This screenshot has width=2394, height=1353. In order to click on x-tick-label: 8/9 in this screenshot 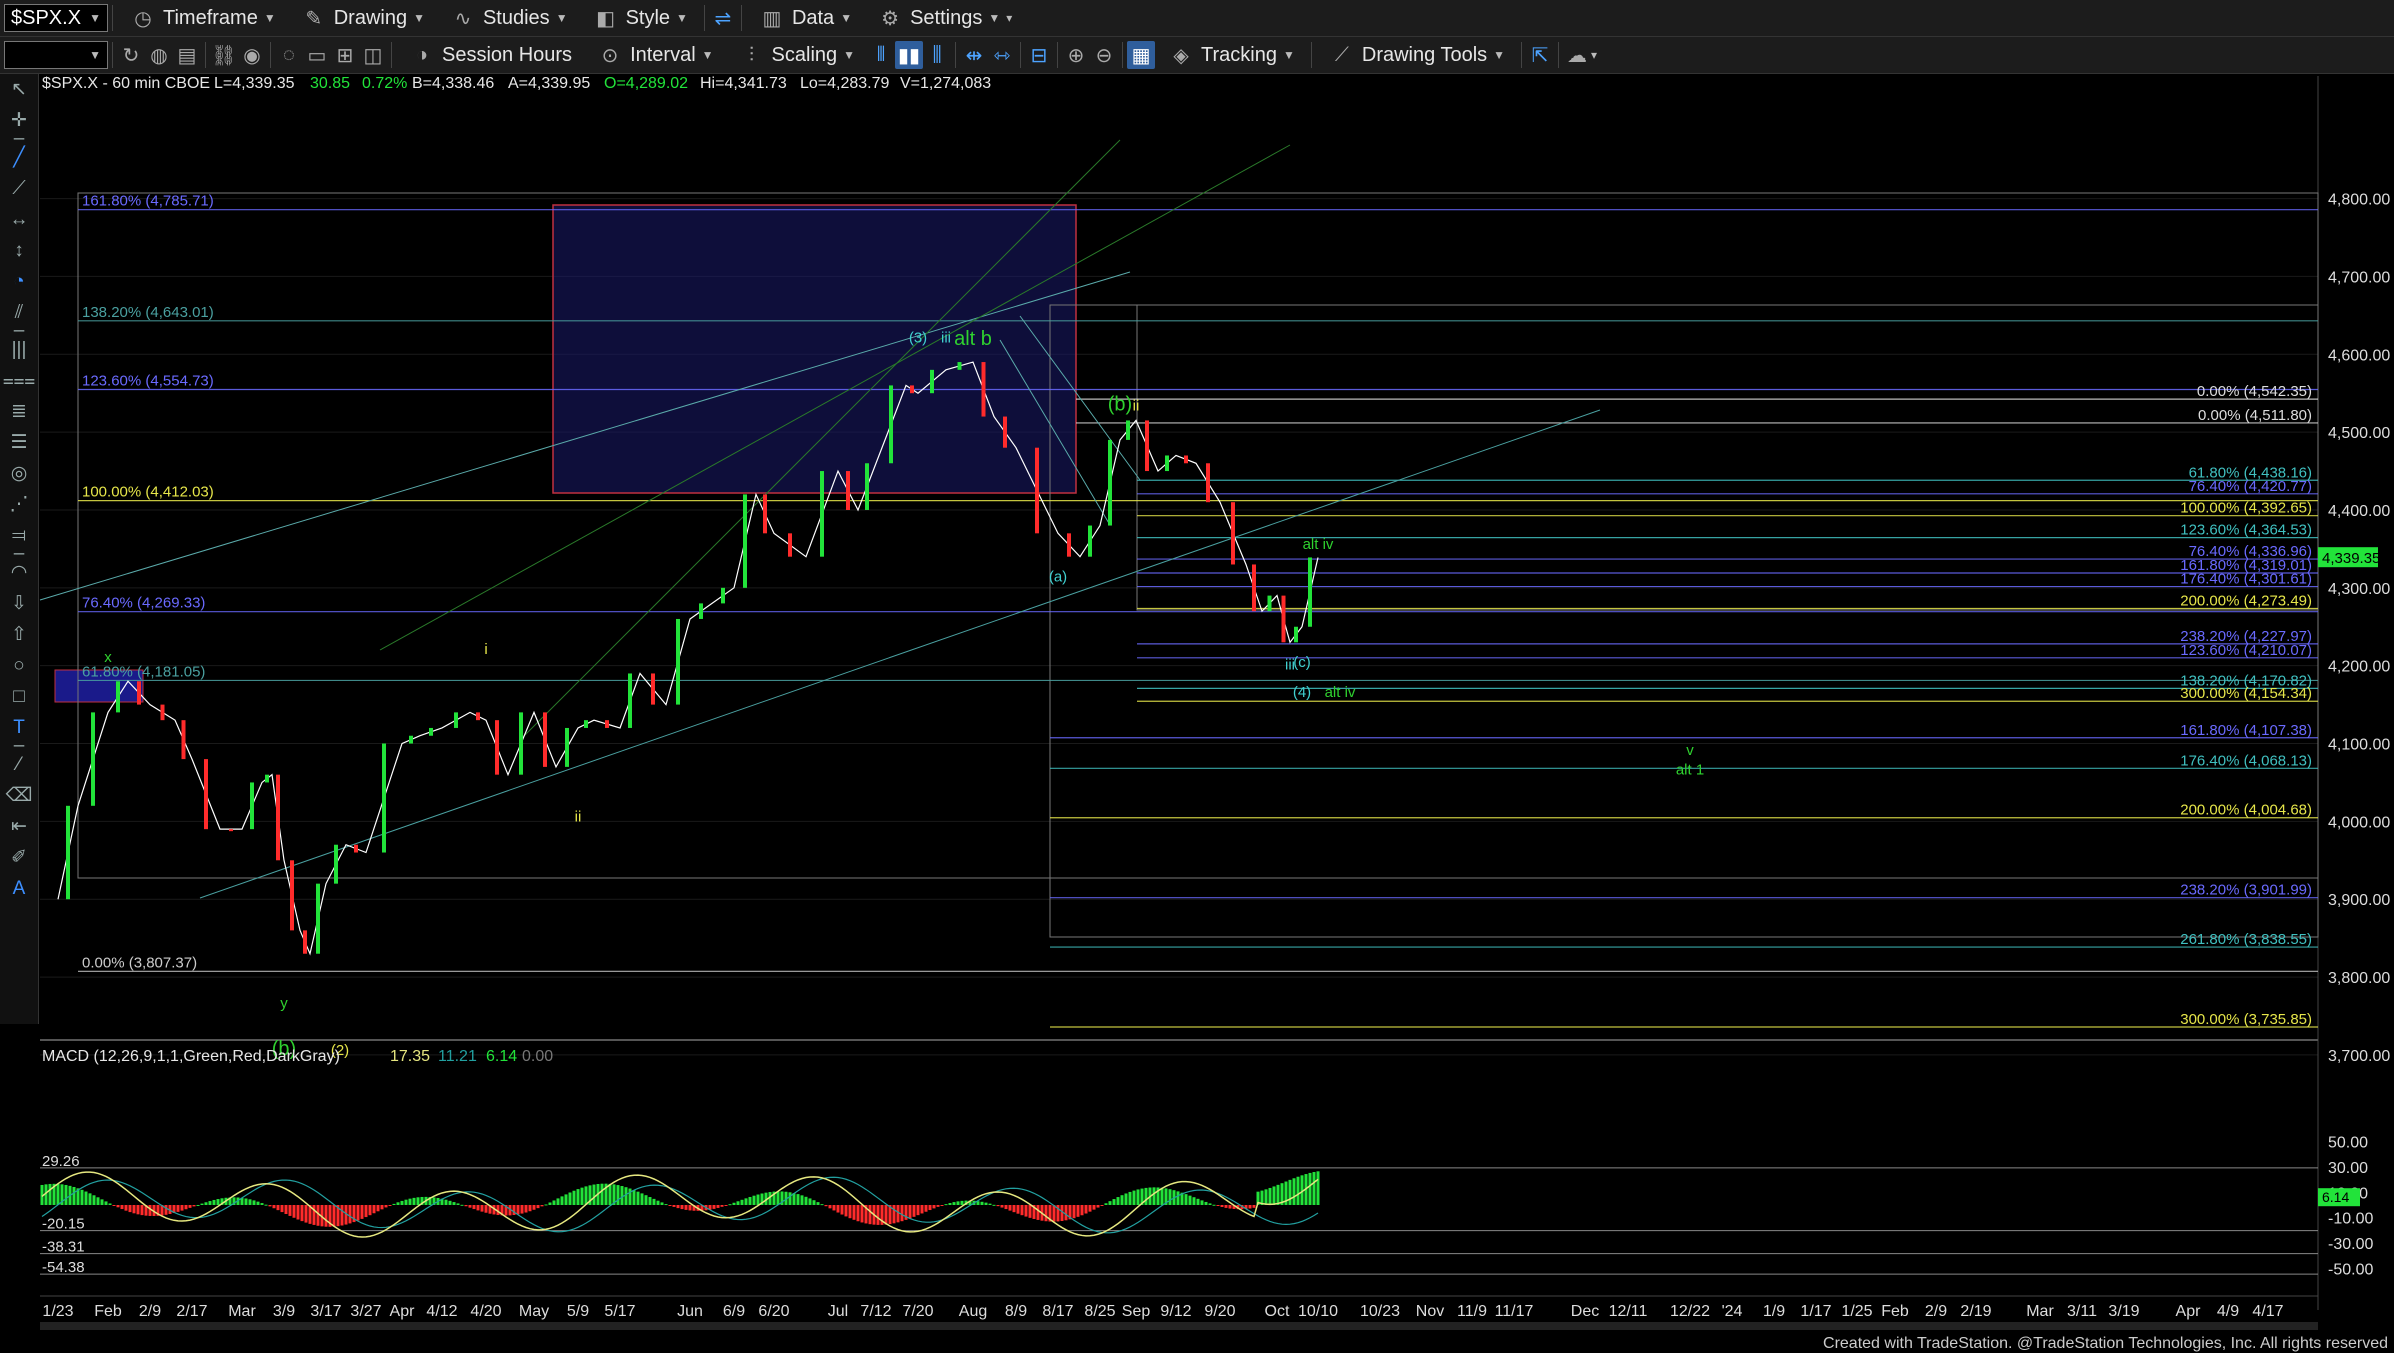, I will do `click(1016, 1311)`.